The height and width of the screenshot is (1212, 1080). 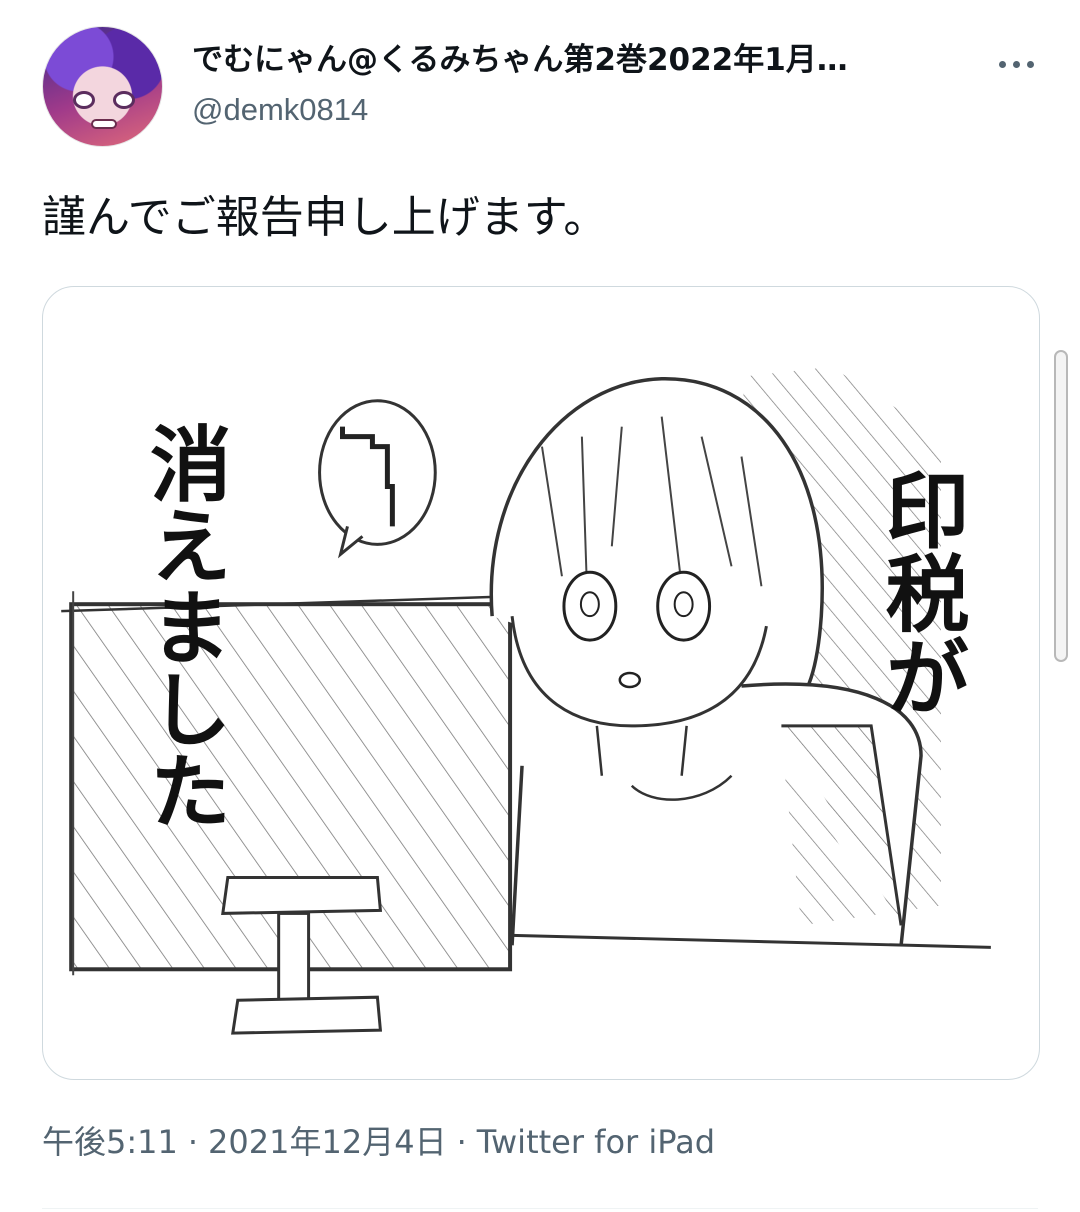 What do you see at coordinates (104, 124) in the screenshot?
I see `avatar-mouth-icon` at bounding box center [104, 124].